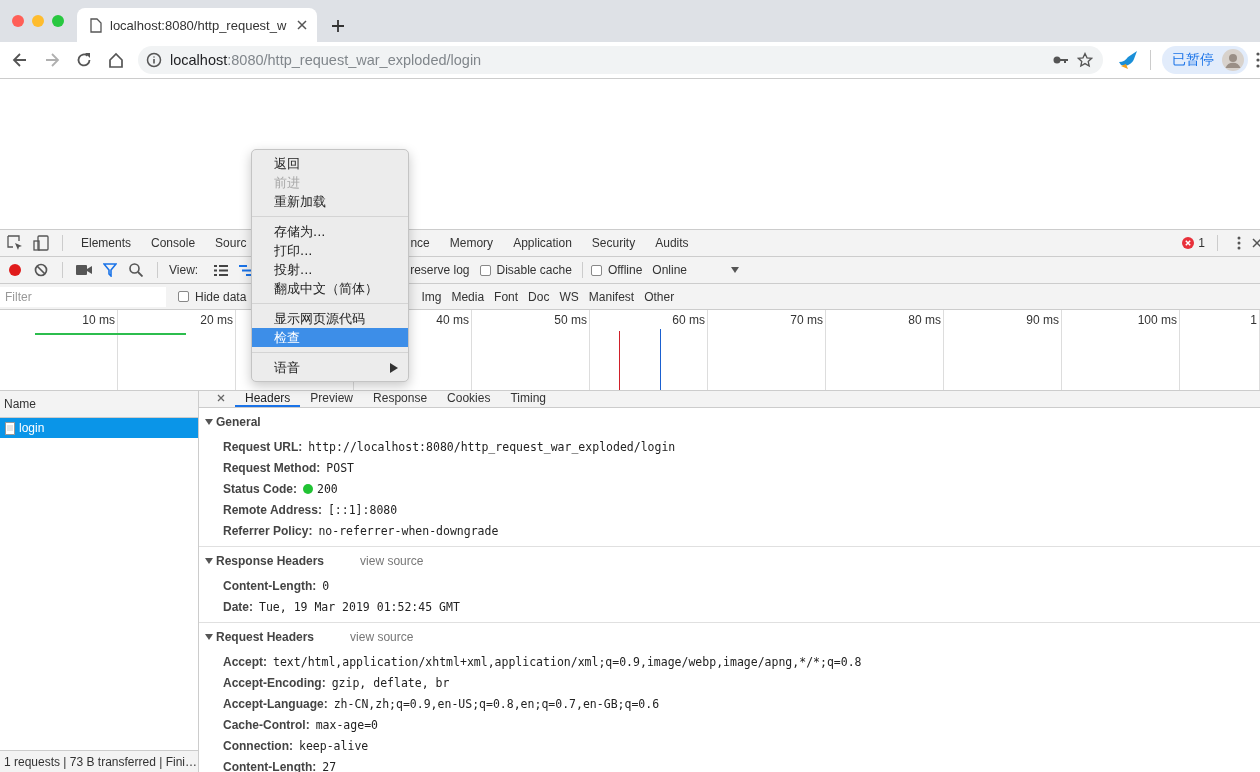 Image resolution: width=1260 pixels, height=772 pixels. I want to click on header-value: 0, so click(326, 585).